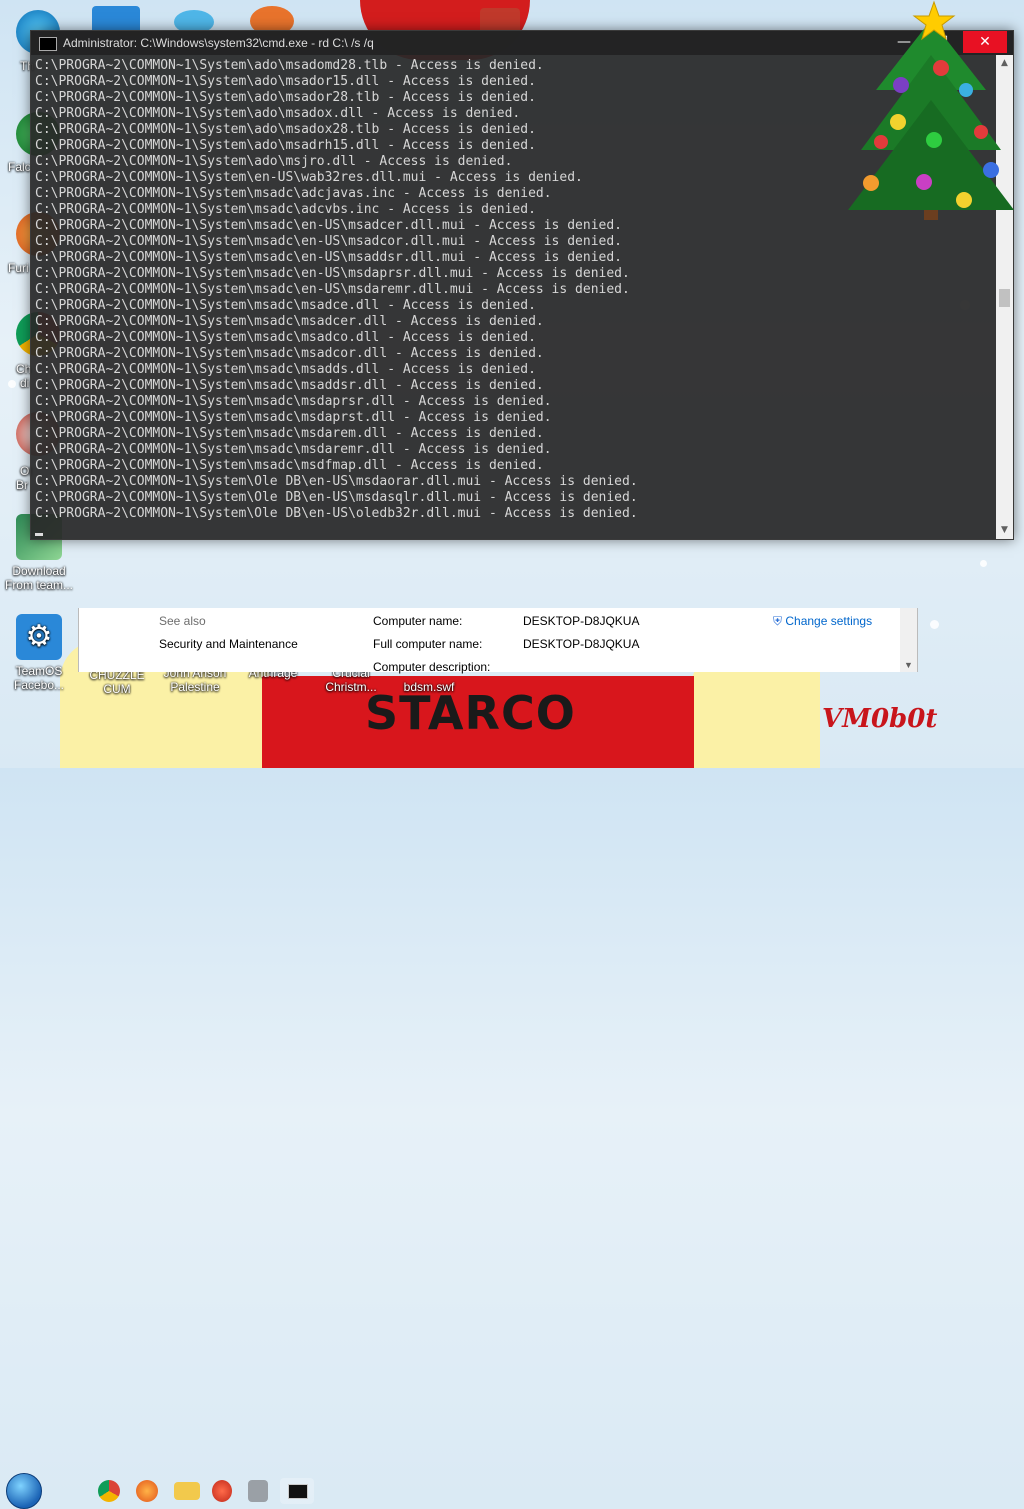 The height and width of the screenshot is (1509, 1024). Describe the element at coordinates (829, 621) in the screenshot. I see `change-settings-label: Change settings` at that location.